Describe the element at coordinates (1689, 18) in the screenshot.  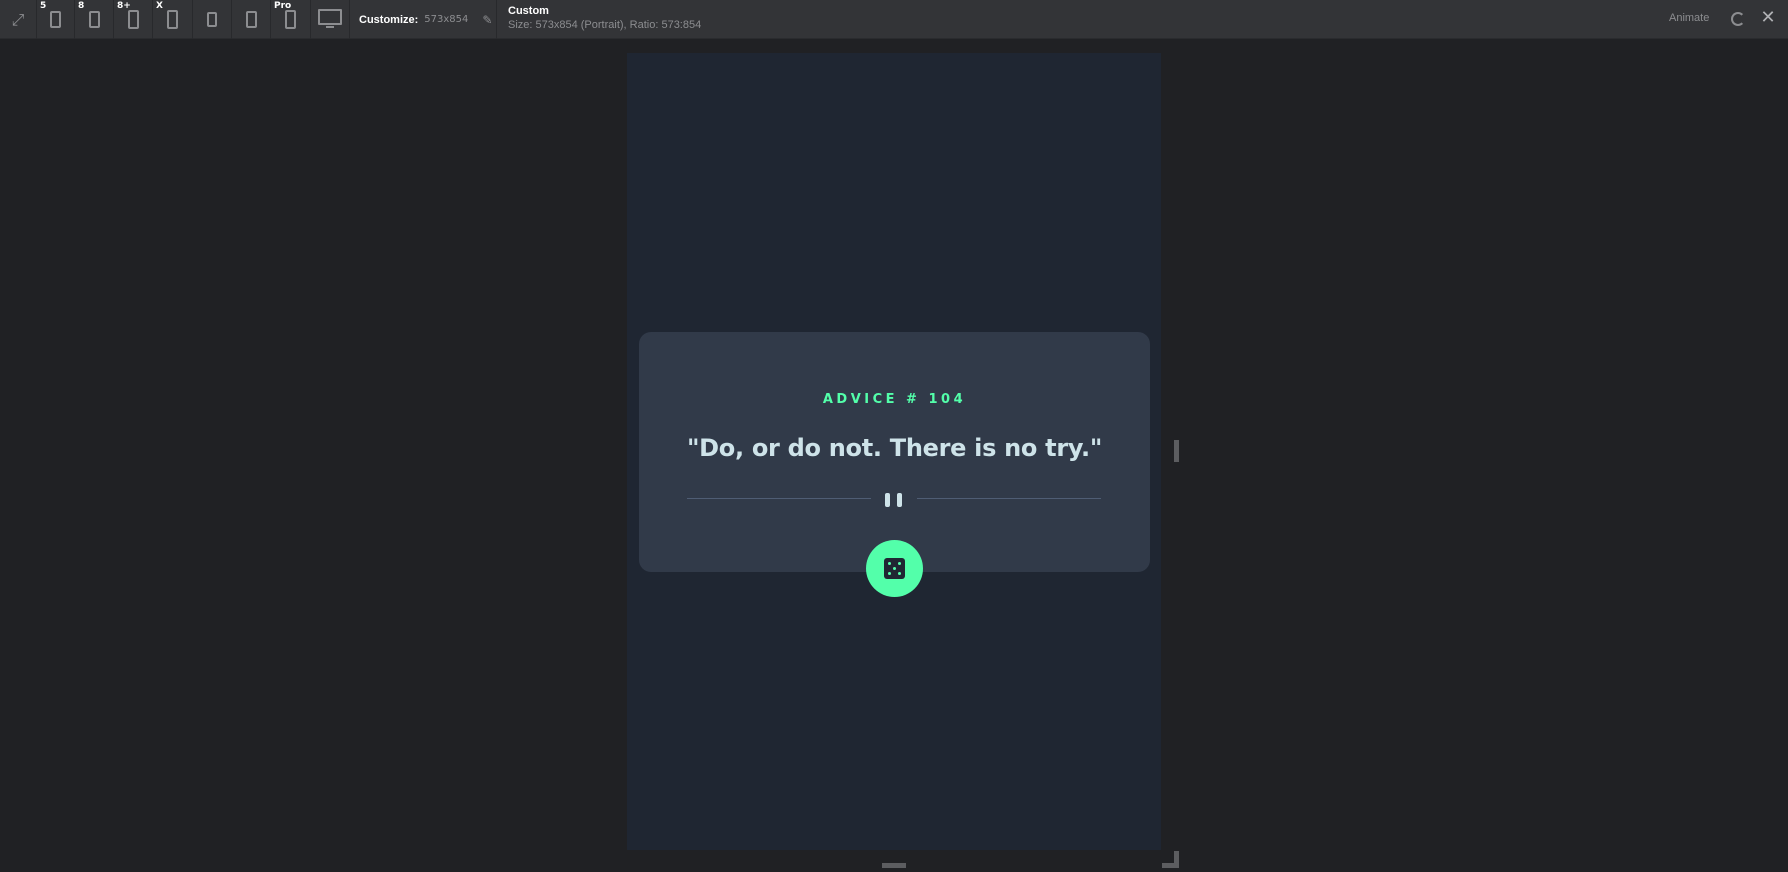
I see `animate-button: Animate` at that location.